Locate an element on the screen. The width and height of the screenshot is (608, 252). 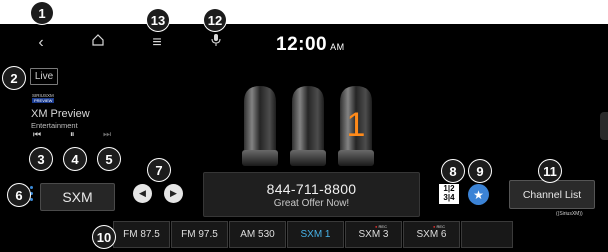
pause-icon: ⏸ is located at coordinates (72, 134).